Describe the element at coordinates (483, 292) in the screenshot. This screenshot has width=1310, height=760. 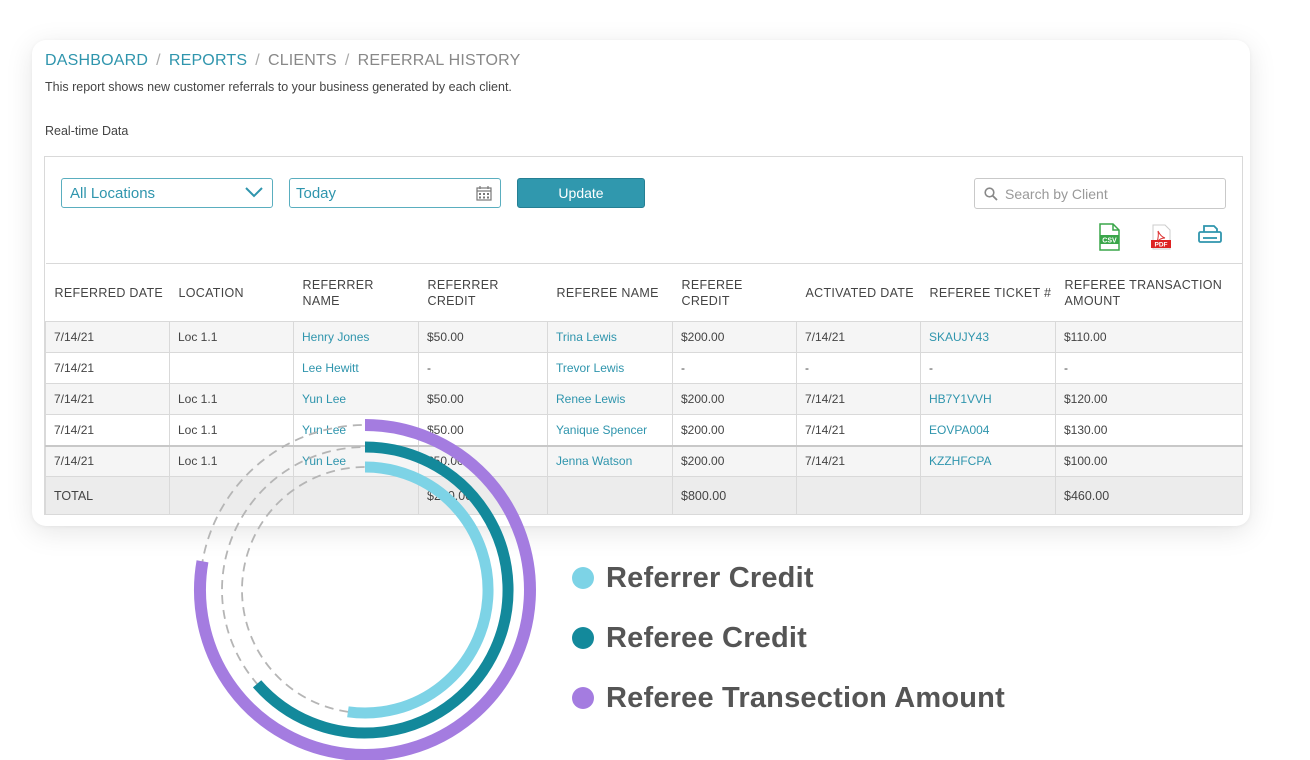
I see `column-header: REFERRER CREDIT` at that location.